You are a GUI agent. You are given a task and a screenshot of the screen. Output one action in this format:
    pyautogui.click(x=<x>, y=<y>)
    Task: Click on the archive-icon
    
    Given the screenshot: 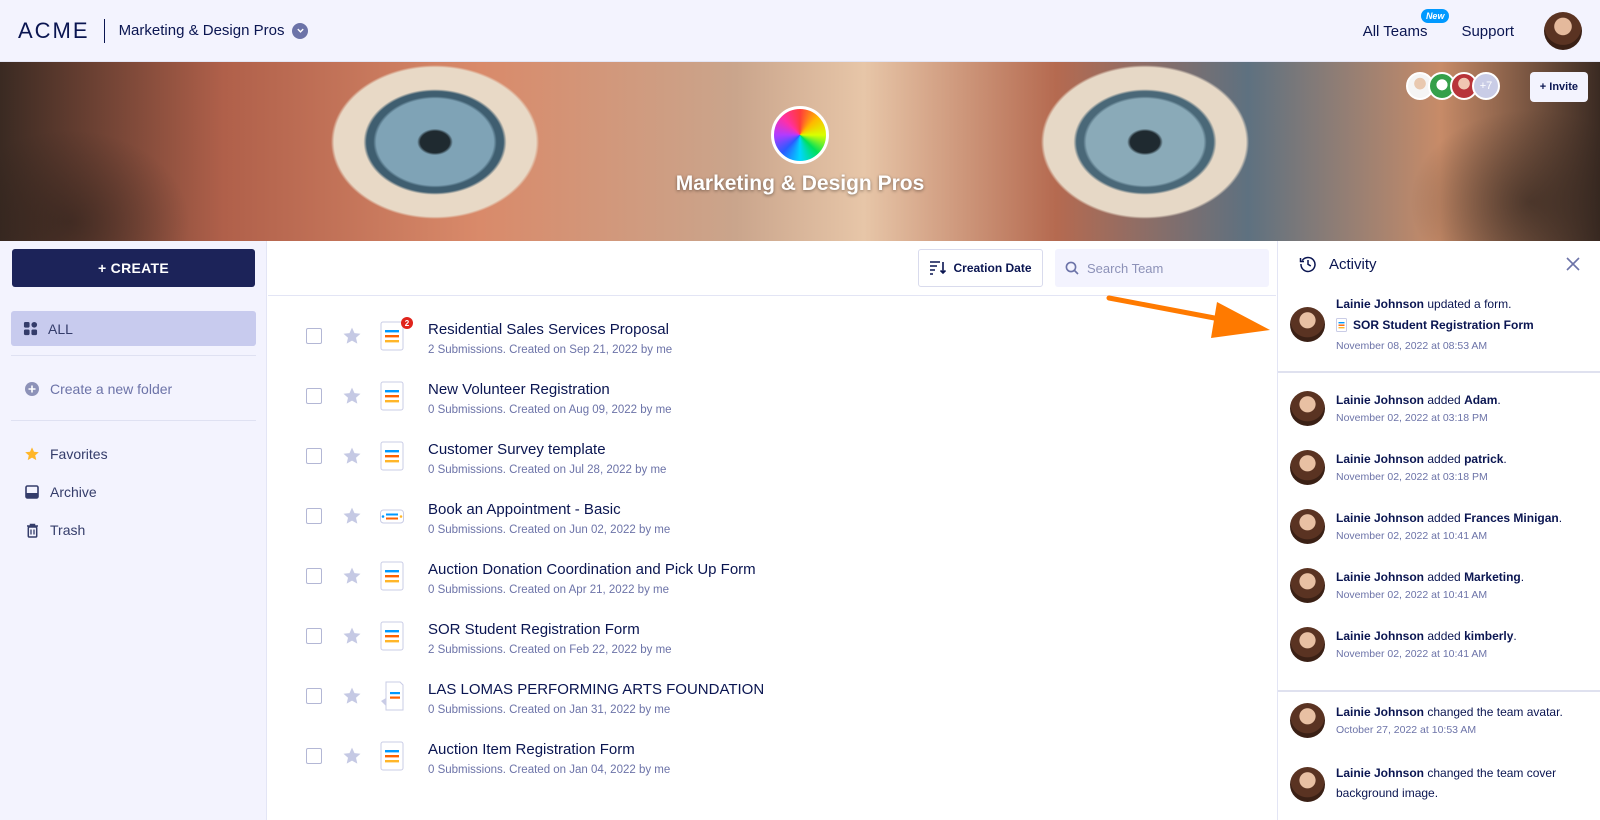 What is the action you would take?
    pyautogui.click(x=32, y=492)
    